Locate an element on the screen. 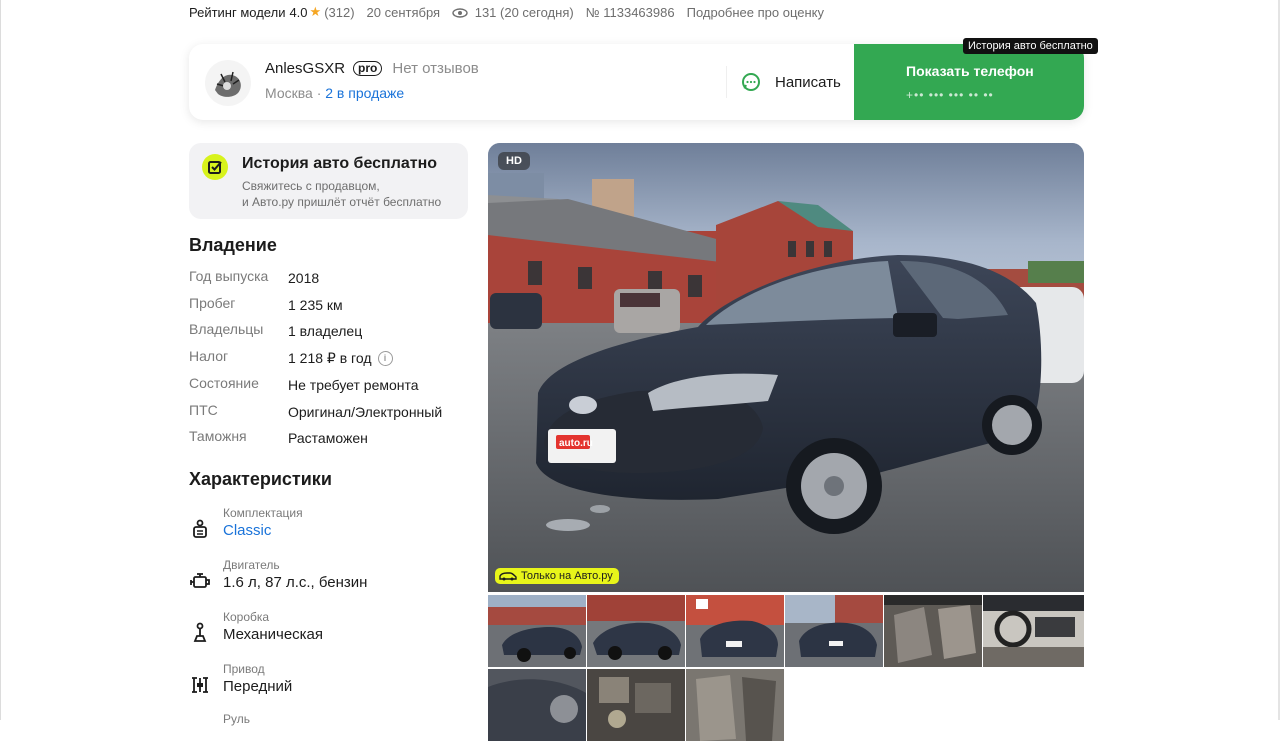 The image size is (1280, 752). spec-value: Не требует ремонта is located at coordinates (353, 385).